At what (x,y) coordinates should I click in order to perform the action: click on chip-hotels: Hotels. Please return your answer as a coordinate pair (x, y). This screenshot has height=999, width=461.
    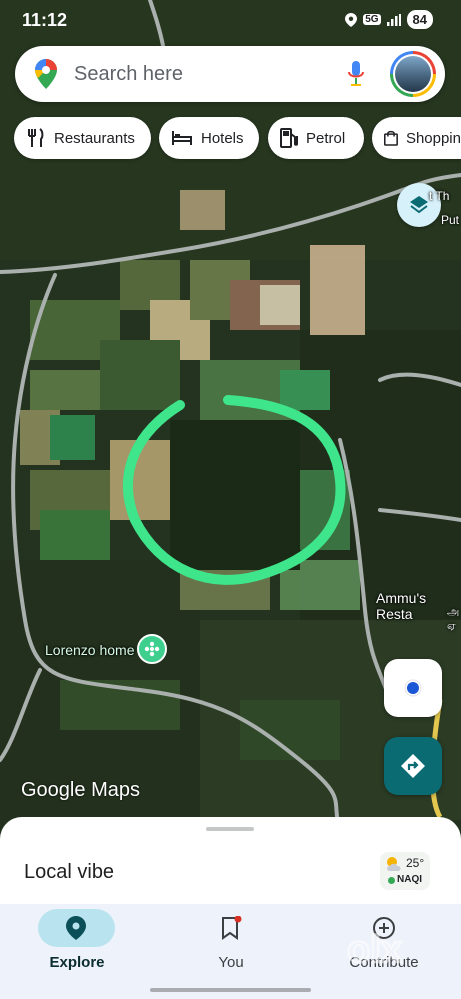
    Looking at the image, I should click on (209, 138).